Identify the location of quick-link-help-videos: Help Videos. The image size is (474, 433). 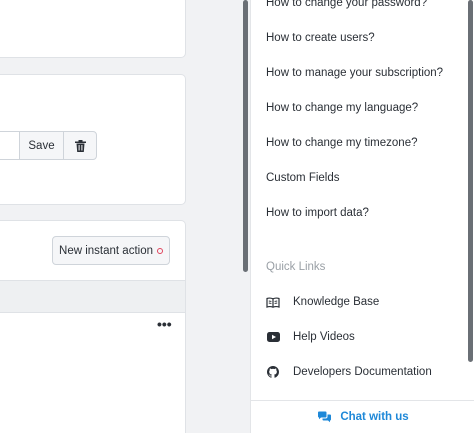
(310, 337).